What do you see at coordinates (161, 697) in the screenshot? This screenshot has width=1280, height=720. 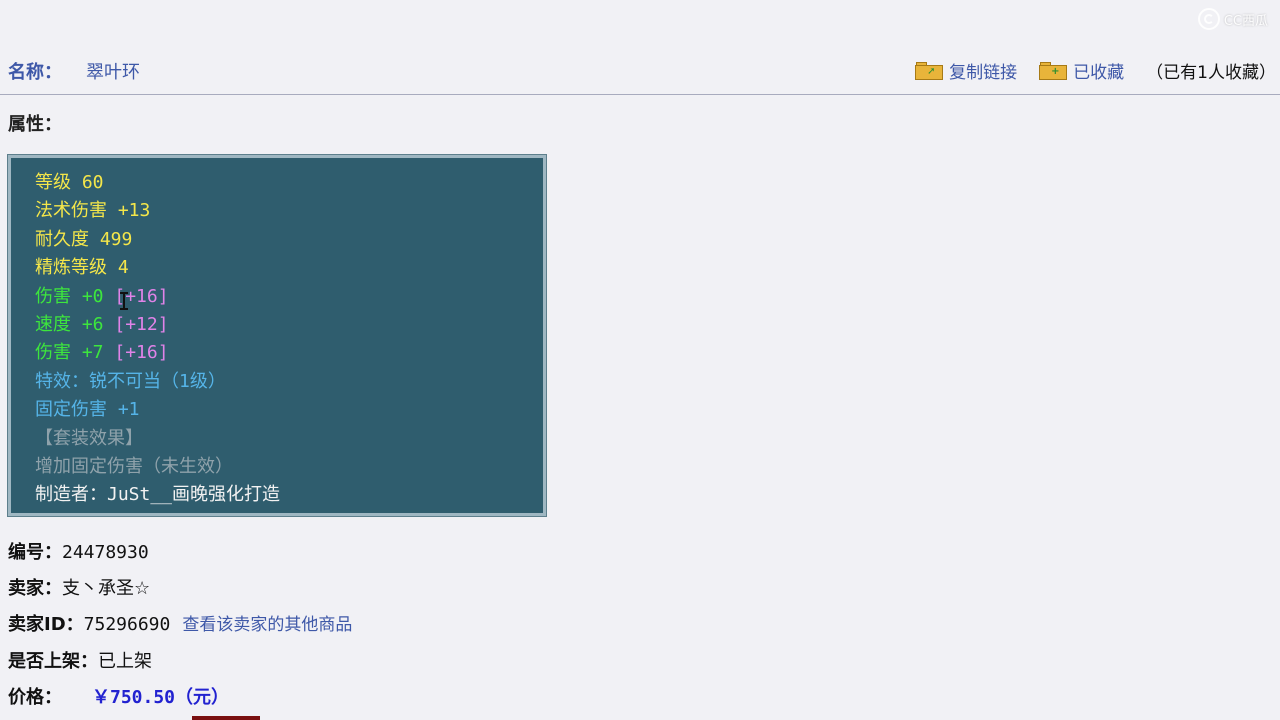 I see `price-value: ￥750.50（元）` at bounding box center [161, 697].